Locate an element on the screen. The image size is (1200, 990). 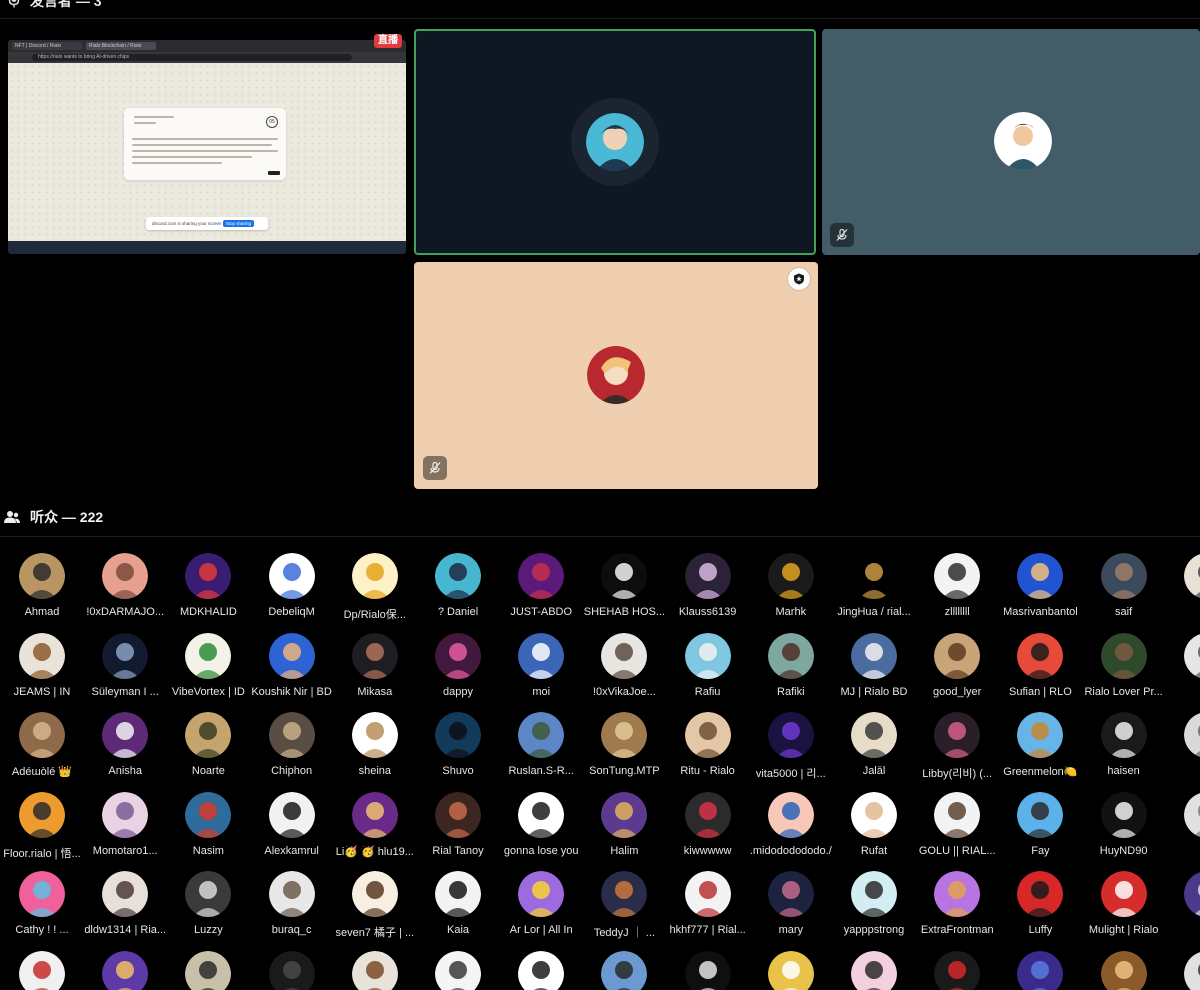
audience-member: kiwwwww is located at coordinates (708, 826).